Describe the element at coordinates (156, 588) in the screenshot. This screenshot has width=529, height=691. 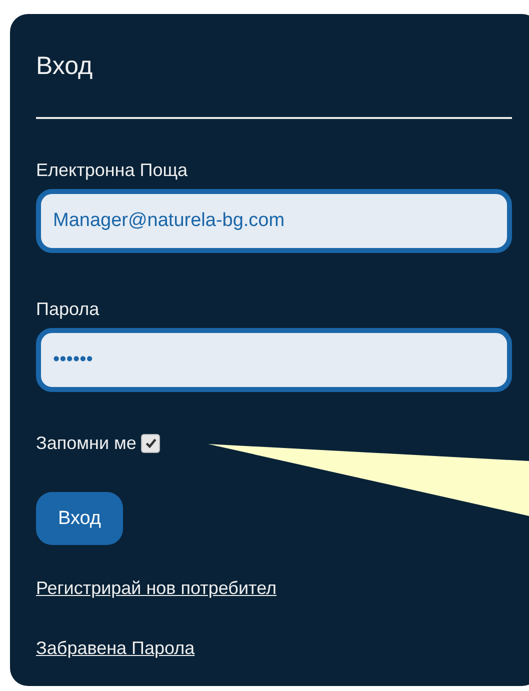
I see `text-link: Регистрирай нов потребител` at that location.